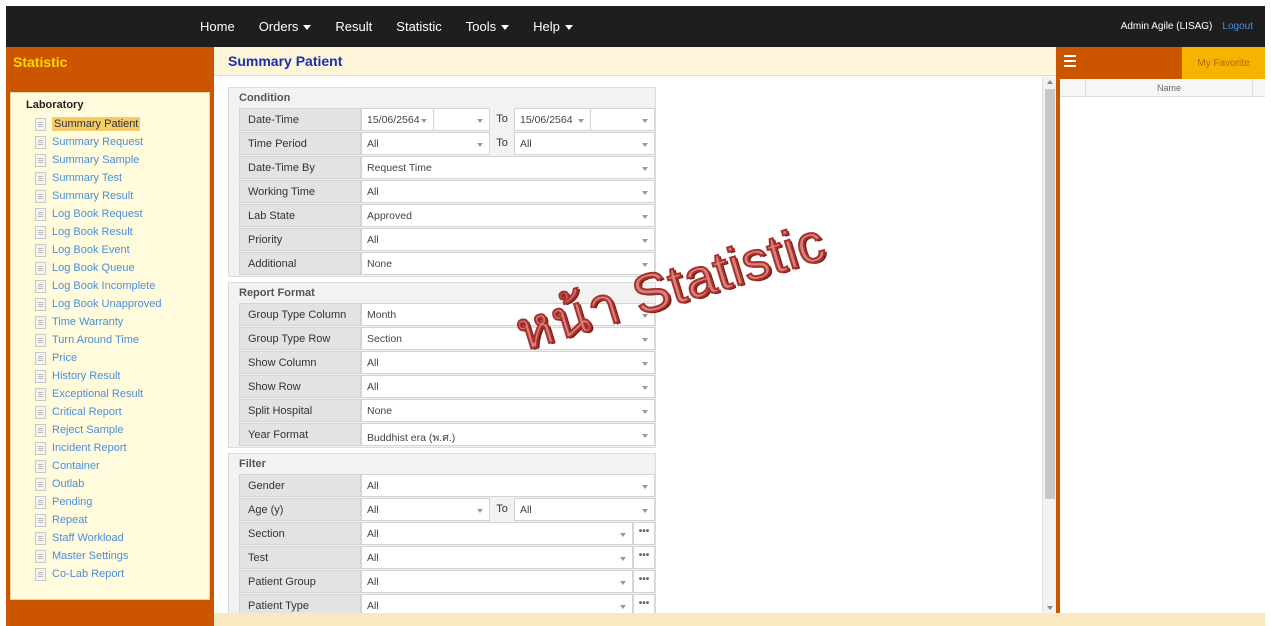 This screenshot has height=626, width=1271. I want to click on sidebar-item-history-result: History Result, so click(110, 376).